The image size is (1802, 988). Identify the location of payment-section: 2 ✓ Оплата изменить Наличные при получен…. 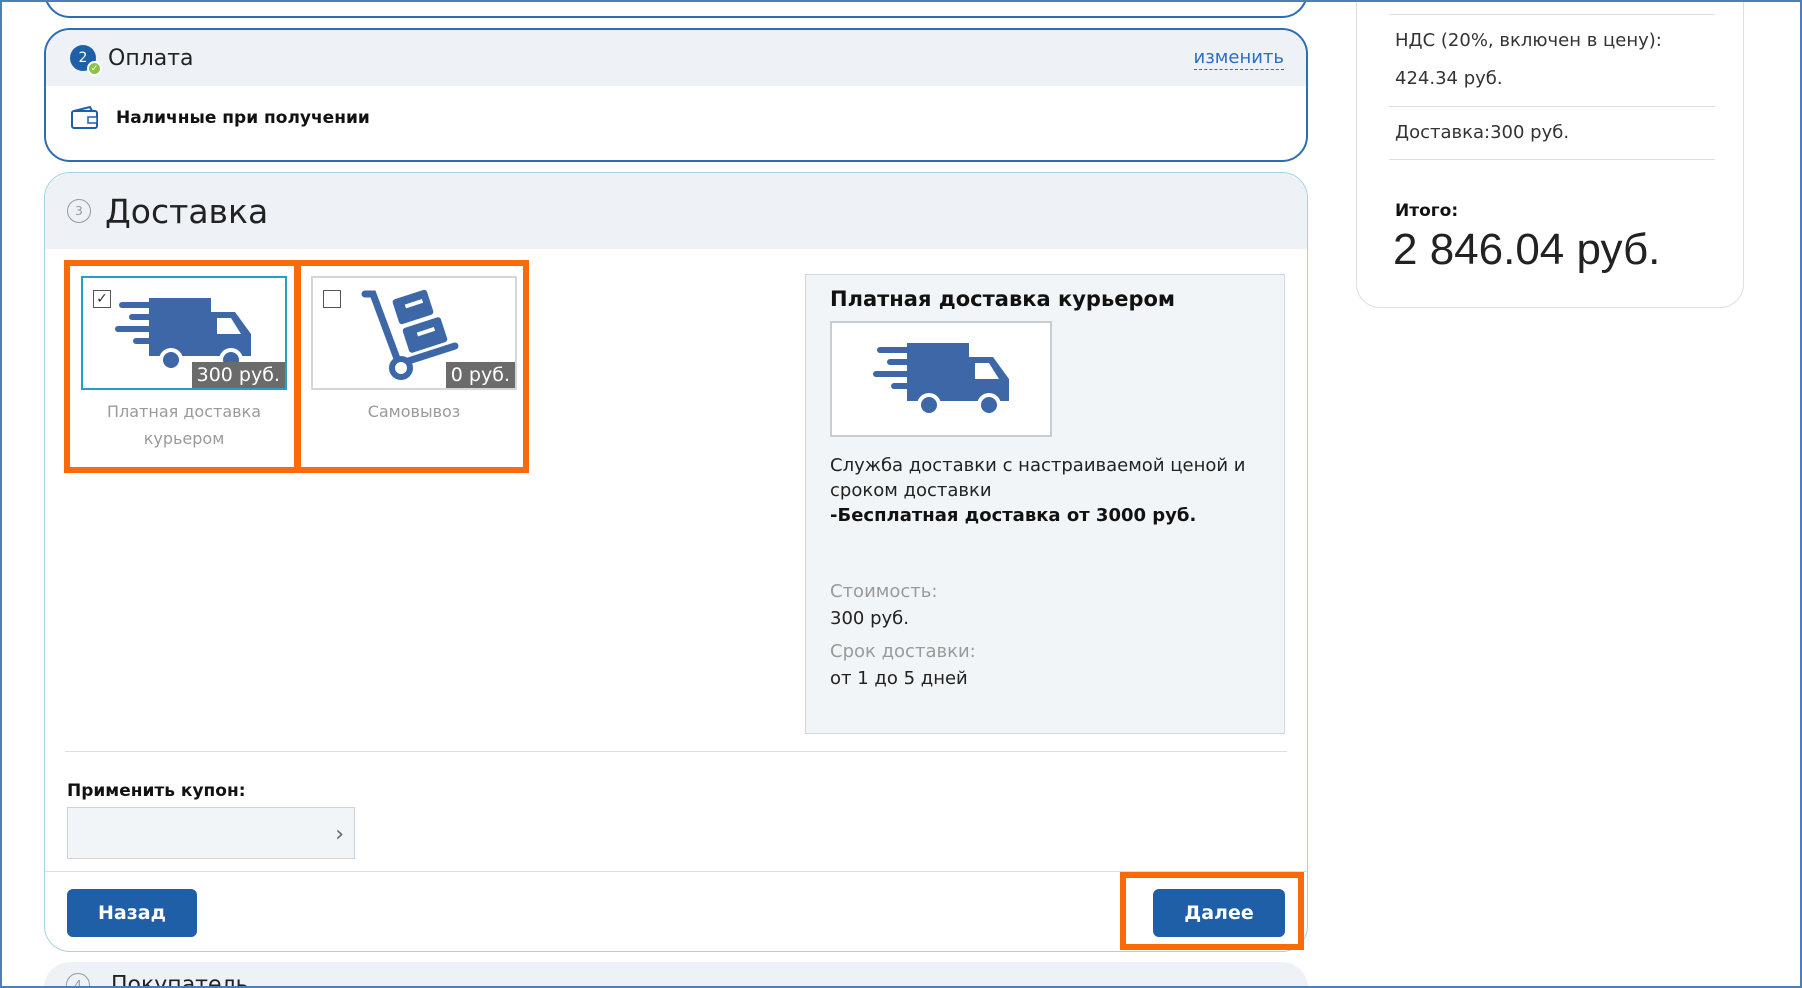
(676, 95).